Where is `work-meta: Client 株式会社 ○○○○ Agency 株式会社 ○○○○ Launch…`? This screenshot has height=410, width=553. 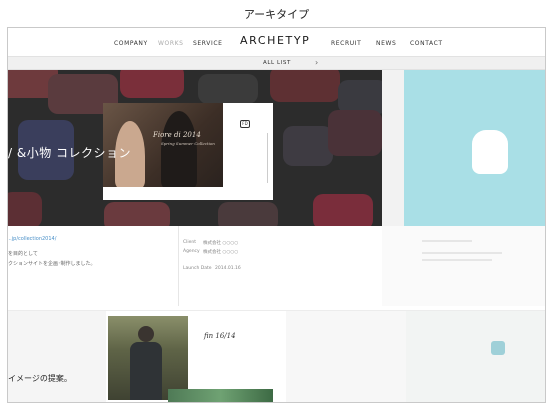
work-meta: Client 株式会社 ○○○○ Agency 株式会社 ○○○○ Launch… is located at coordinates (280, 266).